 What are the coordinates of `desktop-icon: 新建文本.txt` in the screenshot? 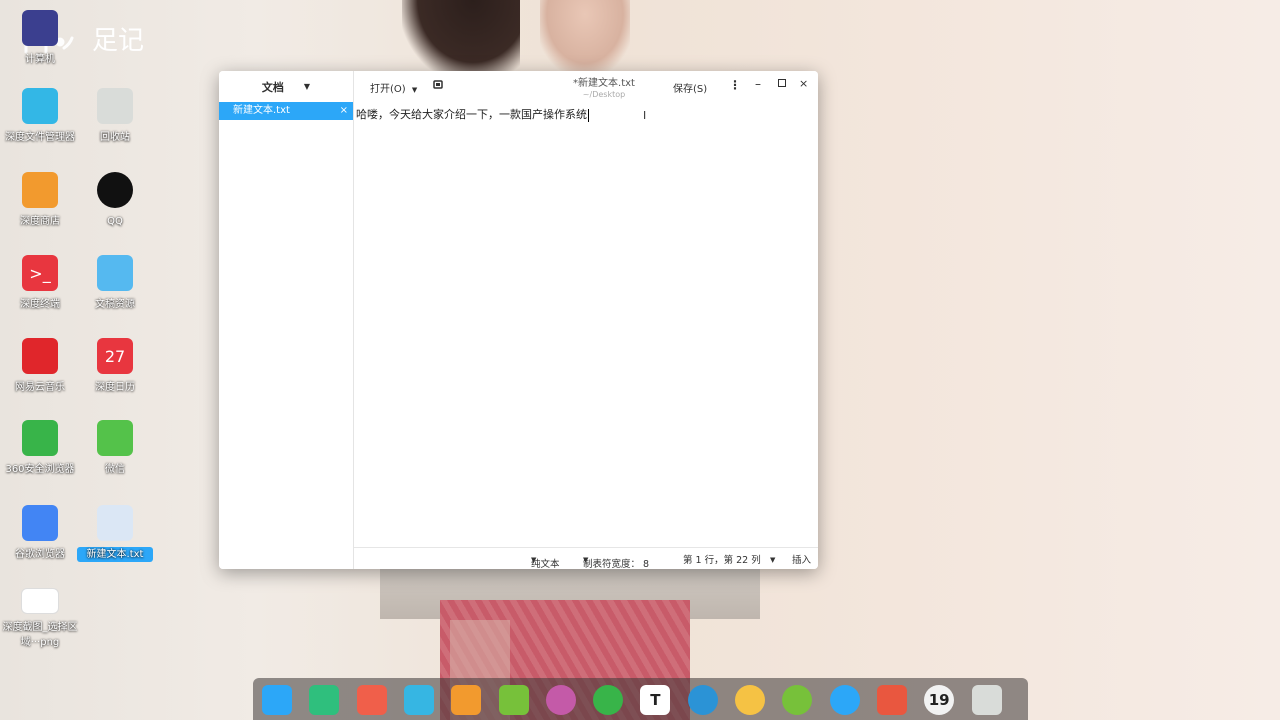 It's located at (115, 533).